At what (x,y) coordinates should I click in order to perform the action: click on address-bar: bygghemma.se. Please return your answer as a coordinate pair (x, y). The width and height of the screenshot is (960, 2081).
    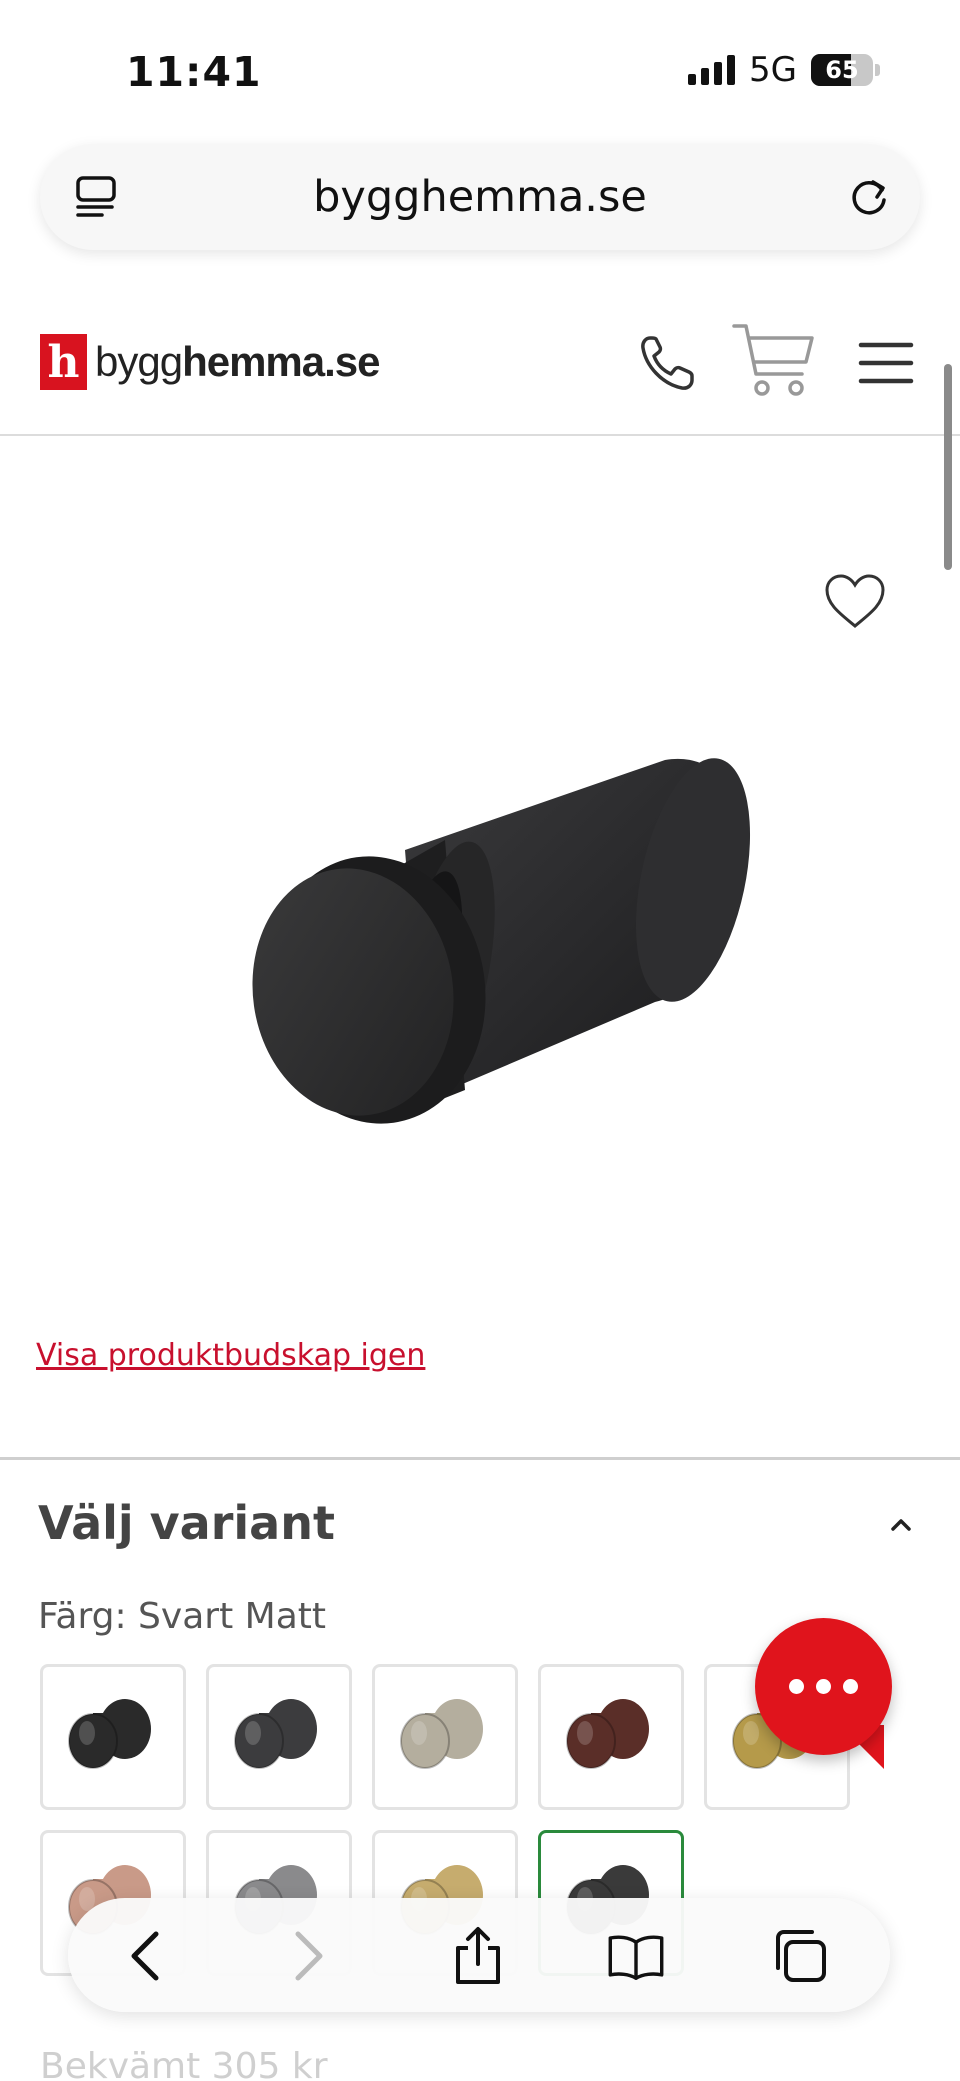
    Looking at the image, I should click on (480, 197).